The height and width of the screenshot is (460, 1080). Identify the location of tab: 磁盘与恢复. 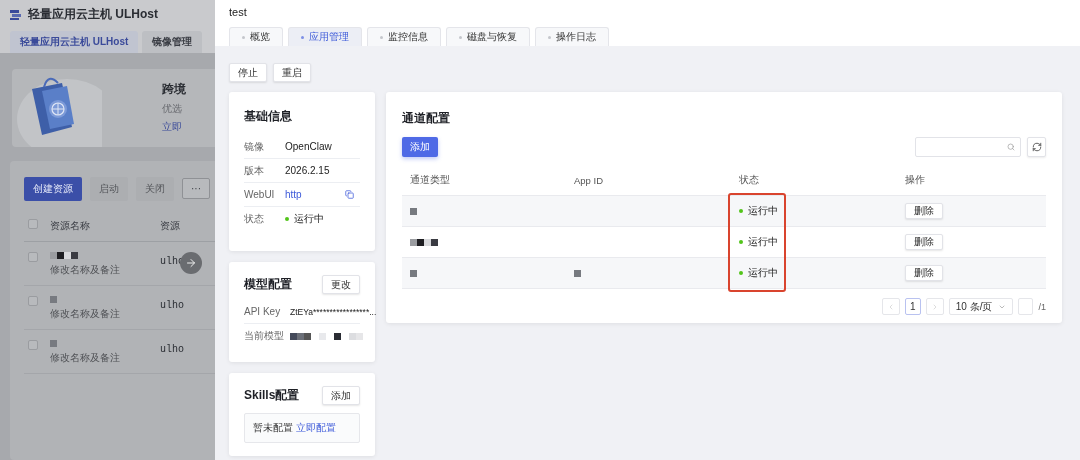
(488, 36).